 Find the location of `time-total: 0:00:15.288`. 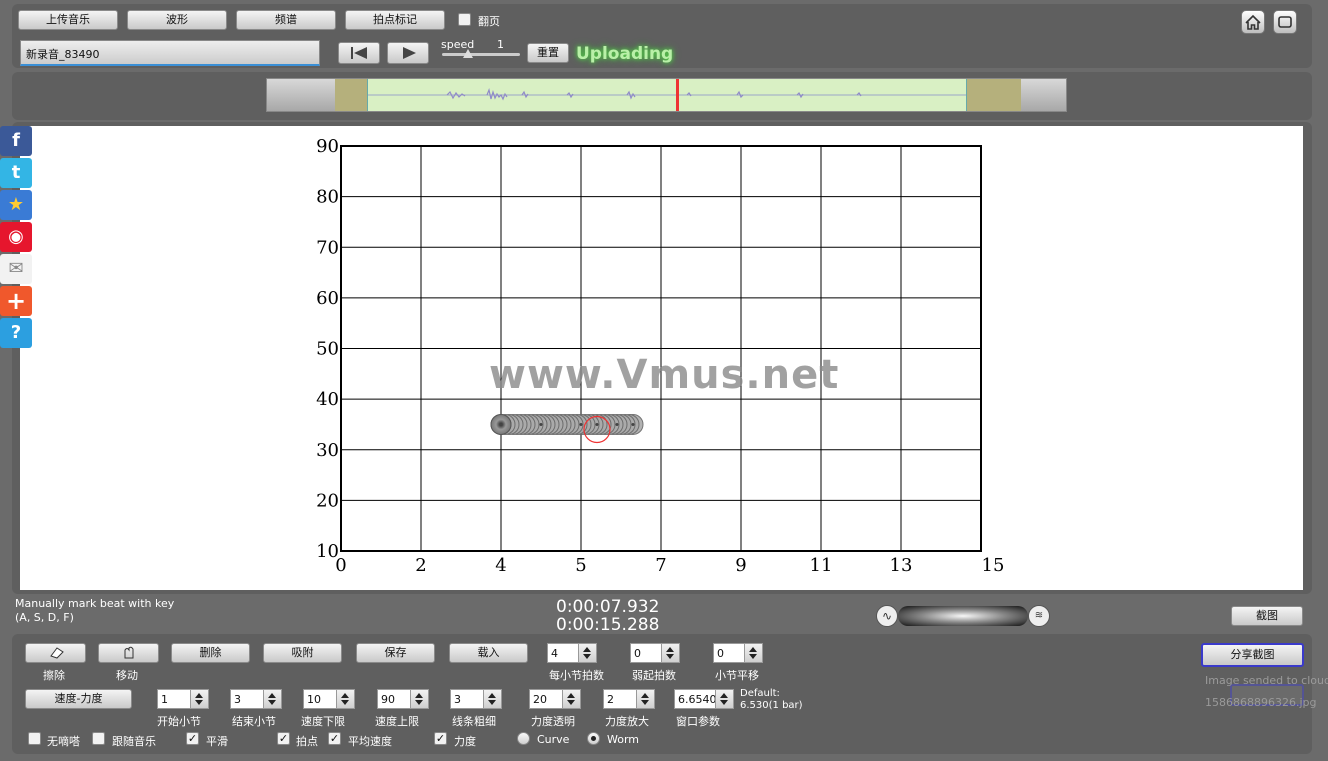

time-total: 0:00:15.288 is located at coordinates (608, 625).